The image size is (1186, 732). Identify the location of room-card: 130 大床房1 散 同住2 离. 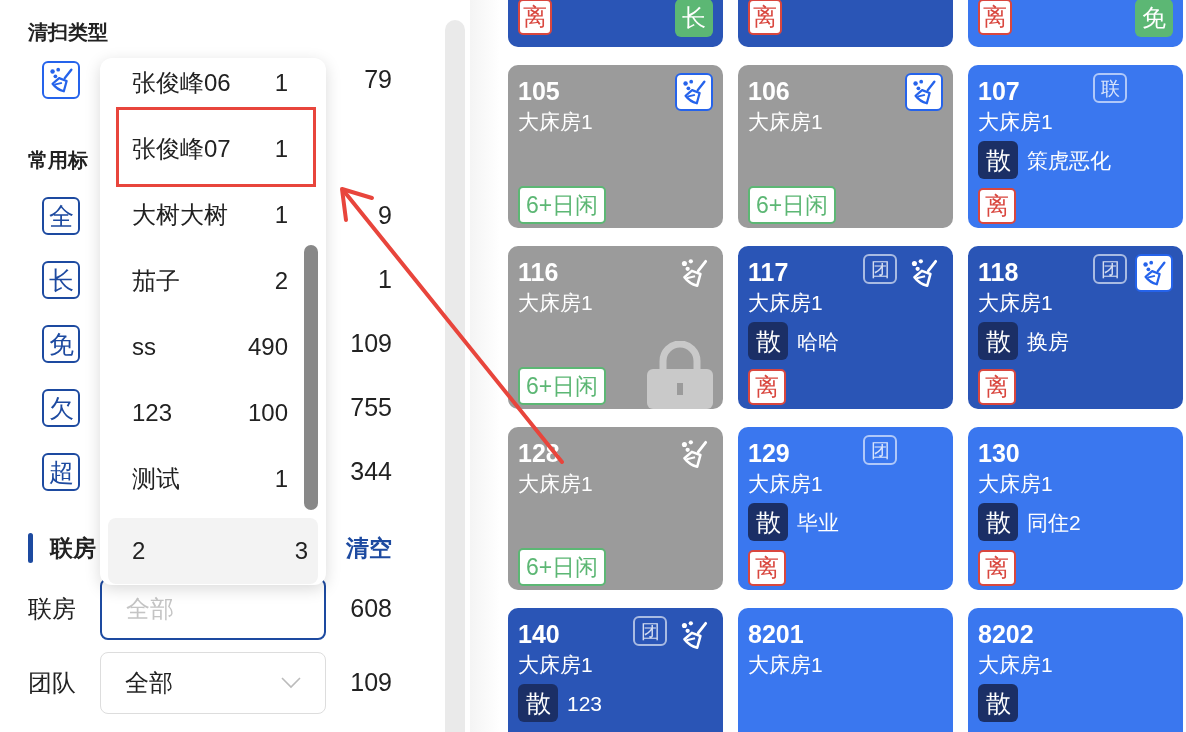
(1075, 508).